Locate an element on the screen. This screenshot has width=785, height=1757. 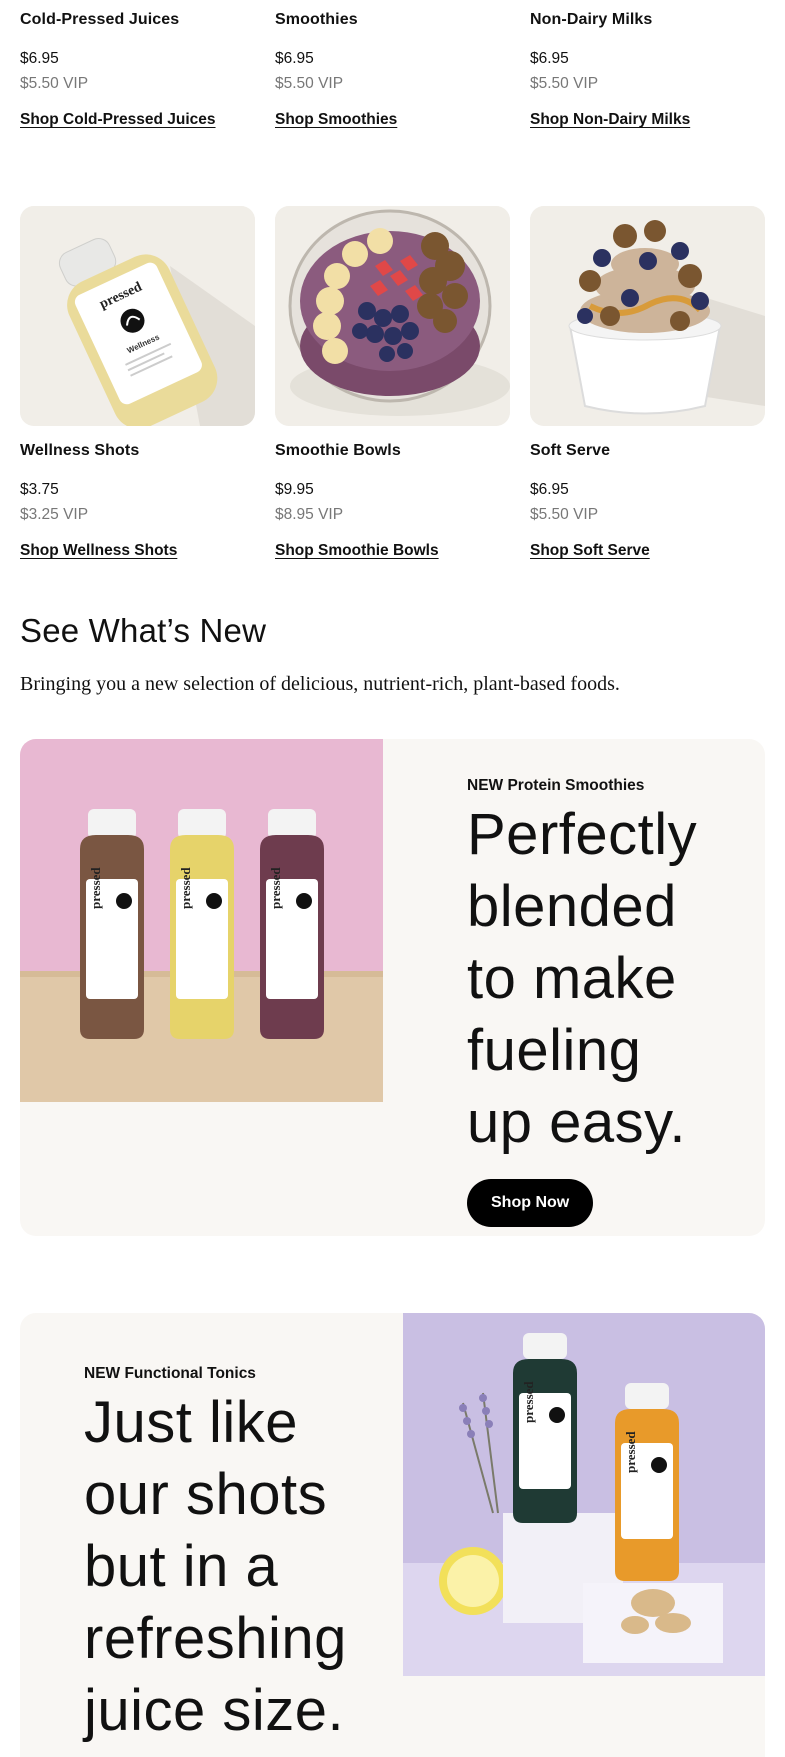
functional-tonics-photo: pressed pressed is located at coordinates (584, 1494).